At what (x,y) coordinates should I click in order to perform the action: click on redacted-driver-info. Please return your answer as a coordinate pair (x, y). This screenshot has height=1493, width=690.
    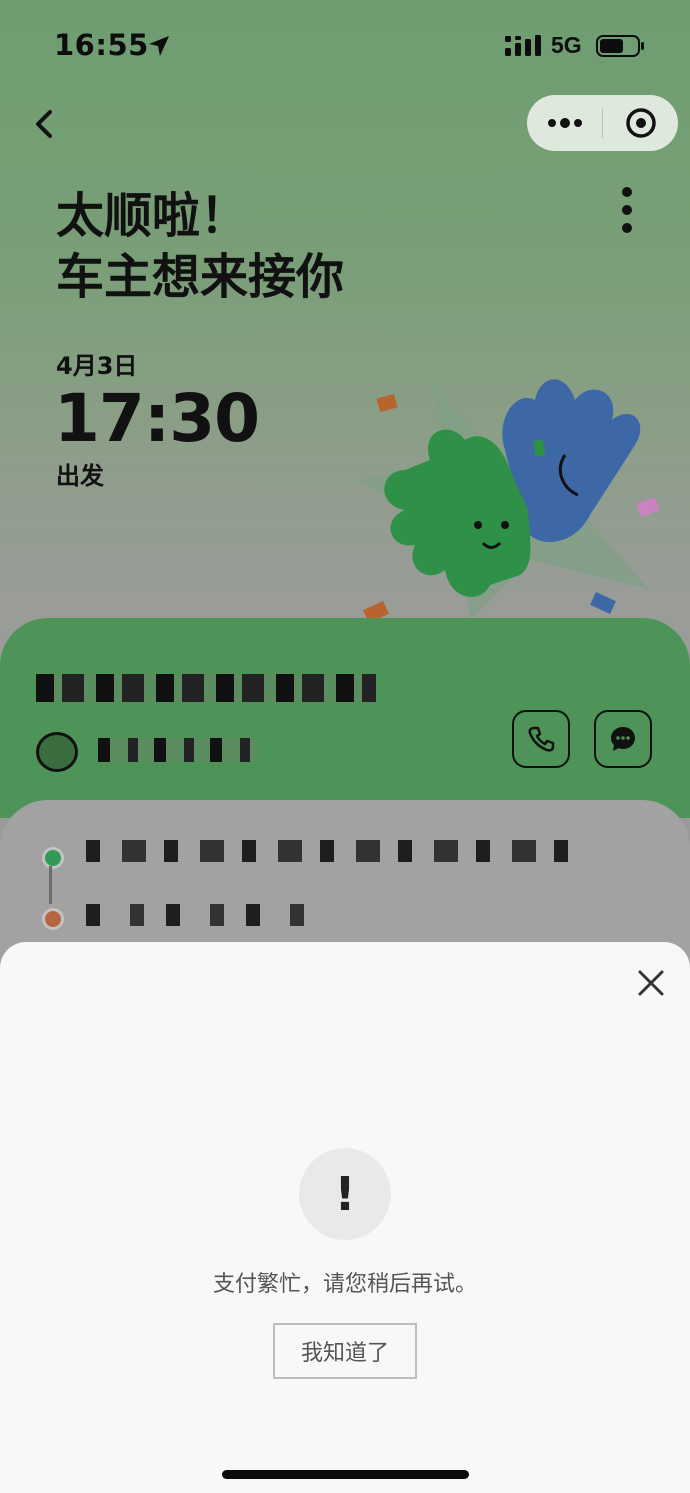
    Looking at the image, I should click on (178, 750).